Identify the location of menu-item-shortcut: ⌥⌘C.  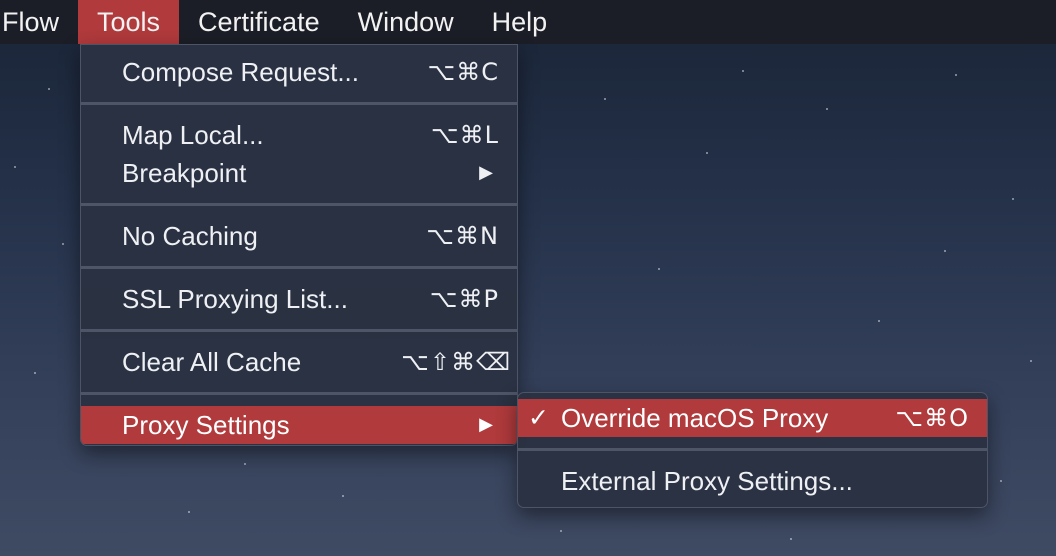
(463, 72).